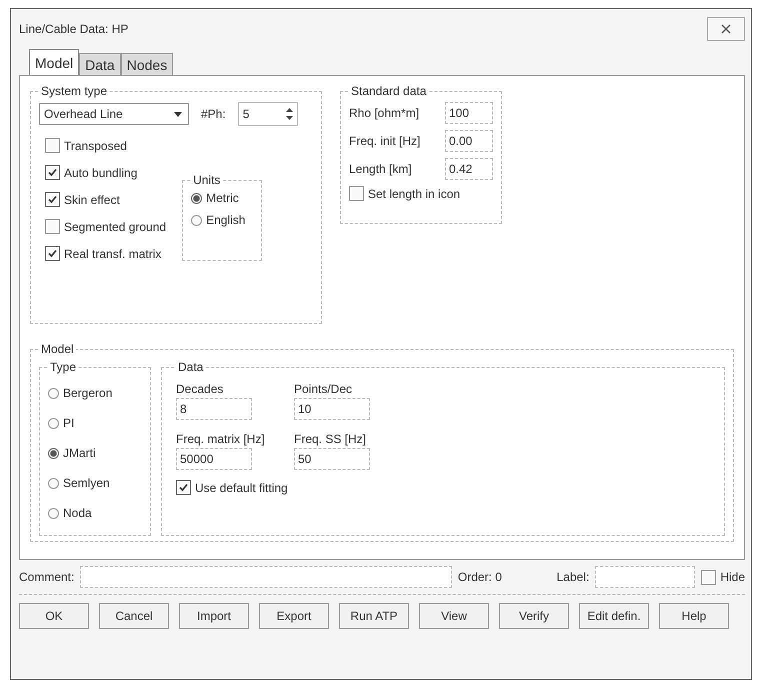 The height and width of the screenshot is (686, 759). What do you see at coordinates (324, 389) in the screenshot?
I see `field-label: Points/Dec` at bounding box center [324, 389].